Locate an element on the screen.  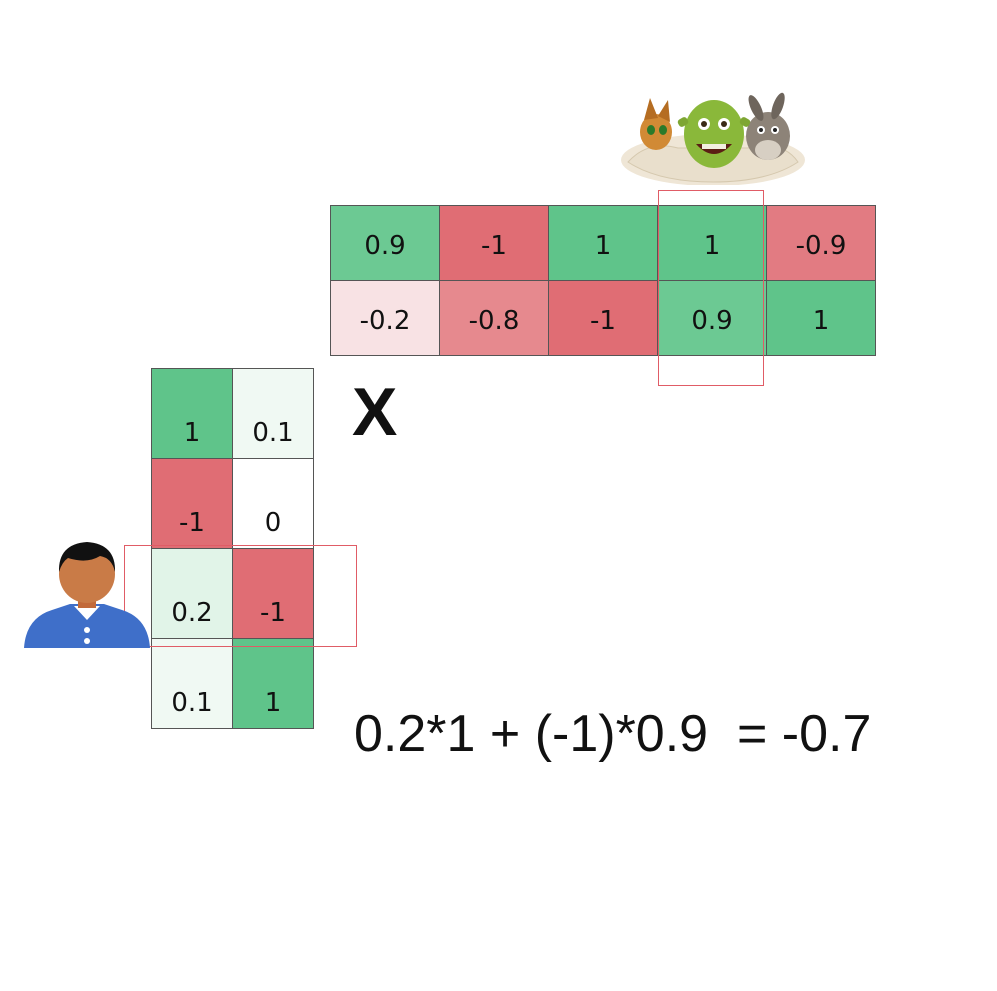
dot-product-equation: 0.2*1 + (-1)*0.9 = -0.7 is located at coordinates (613, 734).